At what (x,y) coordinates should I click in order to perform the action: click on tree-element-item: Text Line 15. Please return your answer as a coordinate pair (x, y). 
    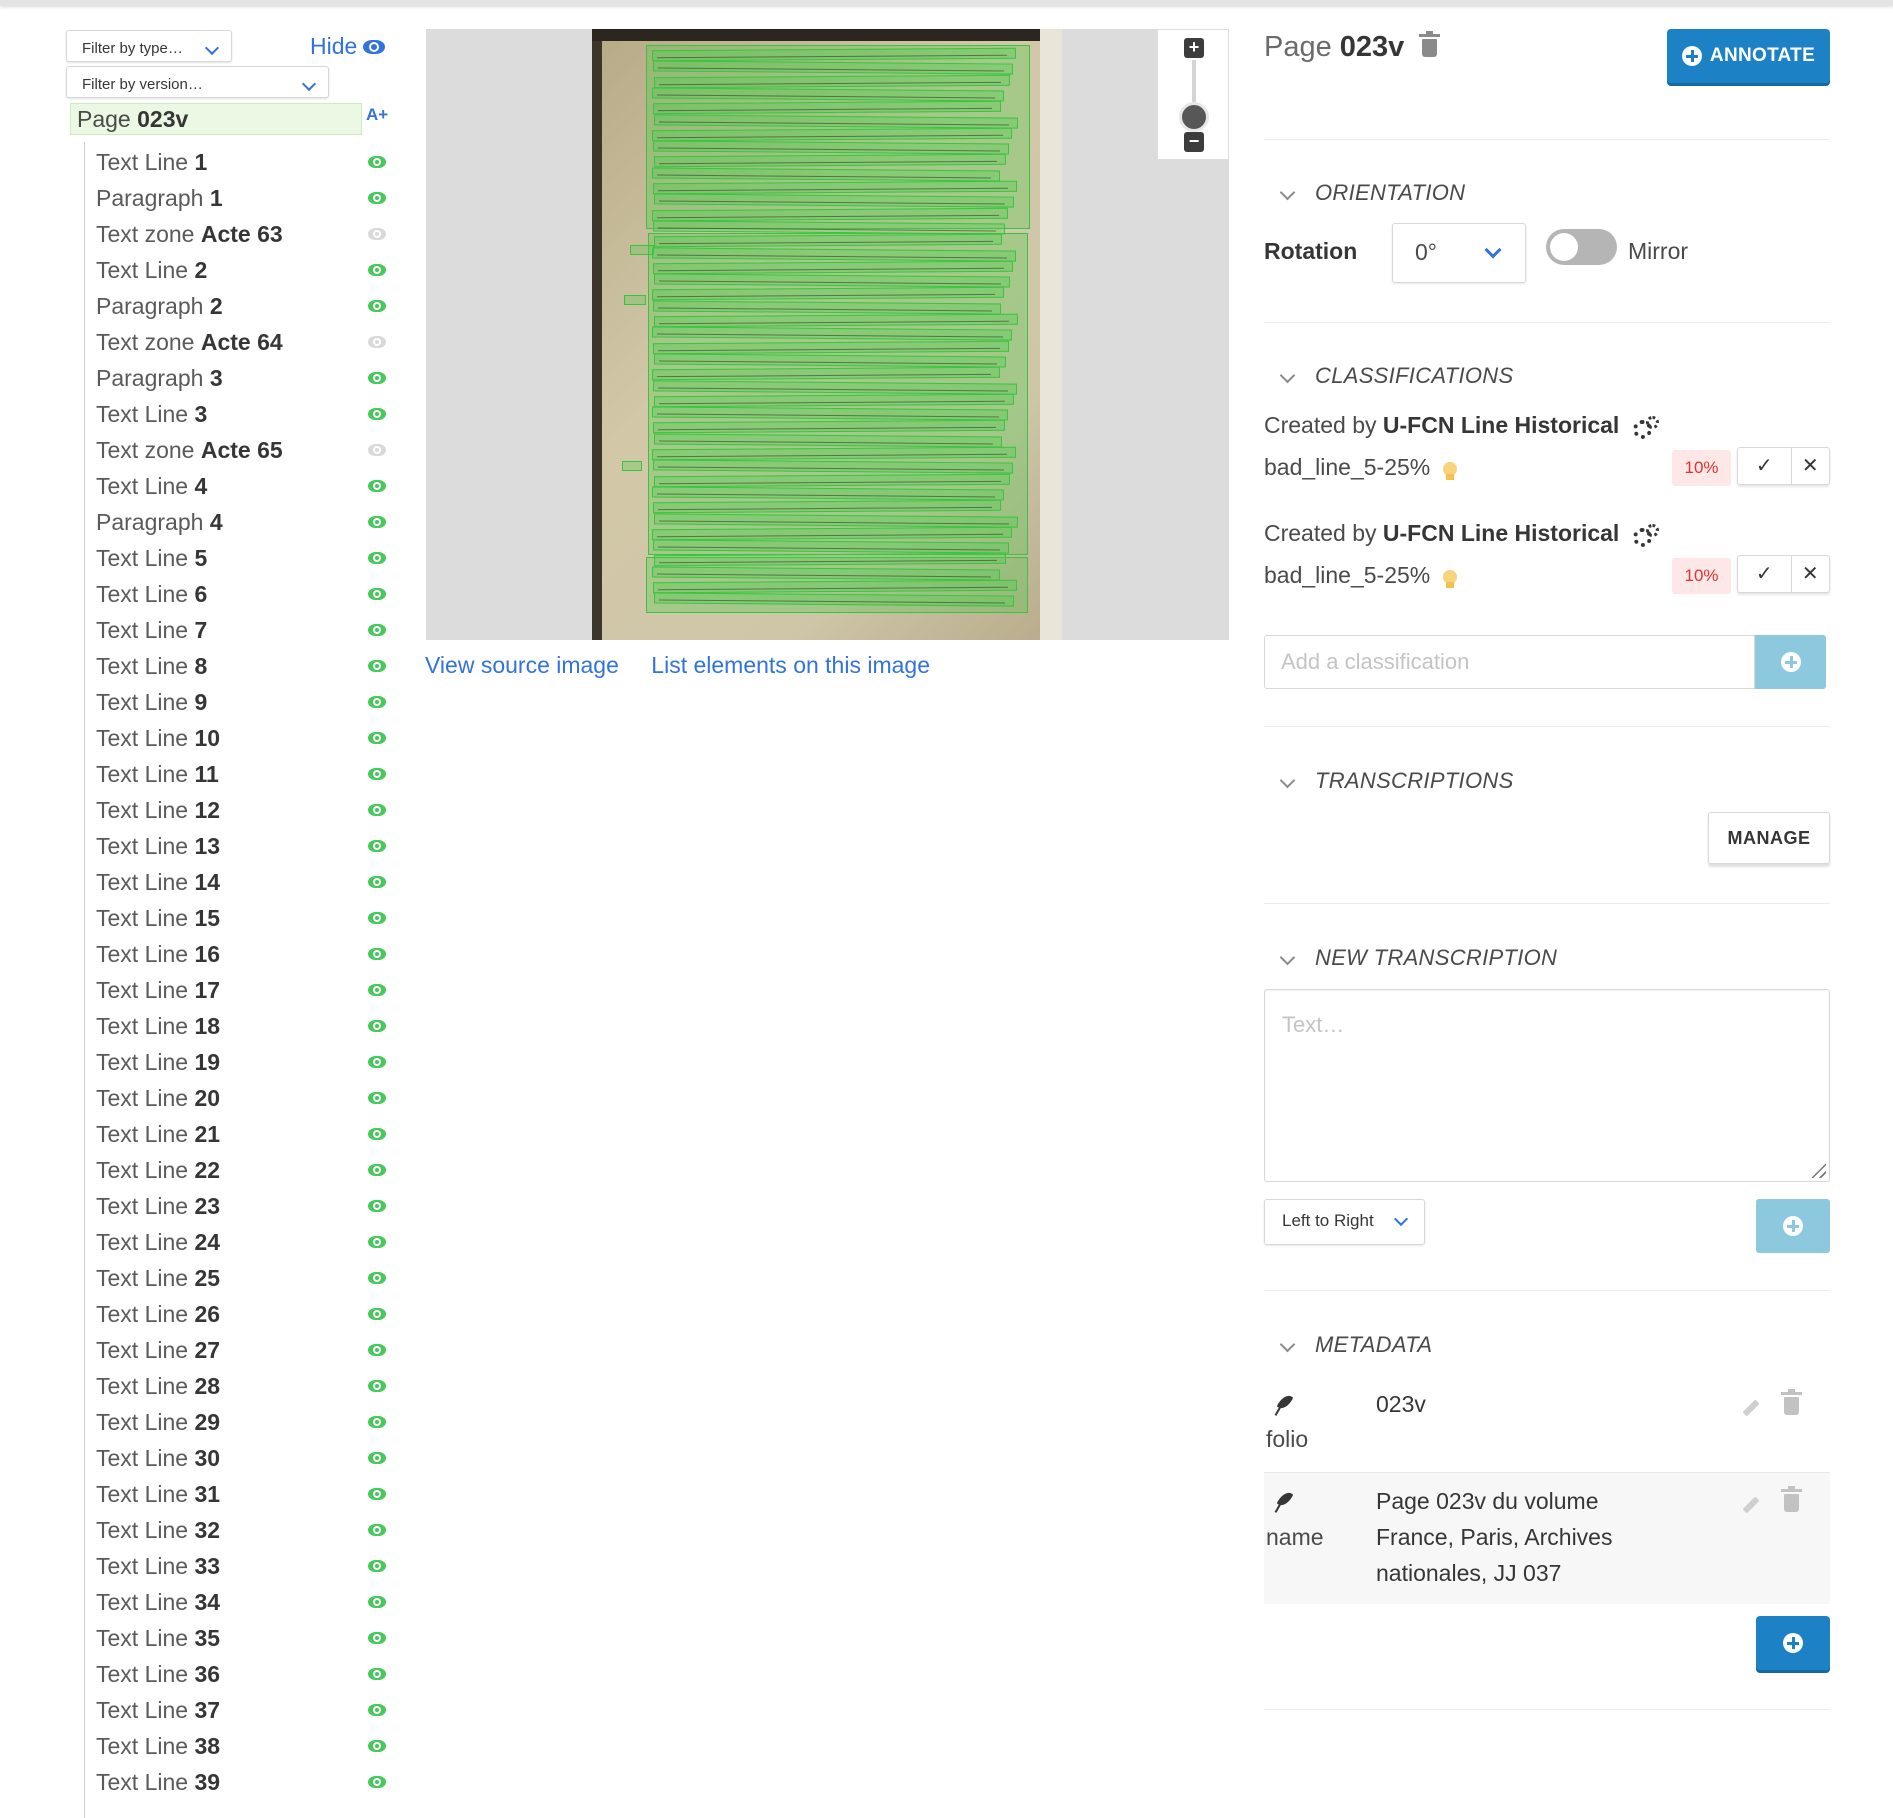
    Looking at the image, I should click on (241, 918).